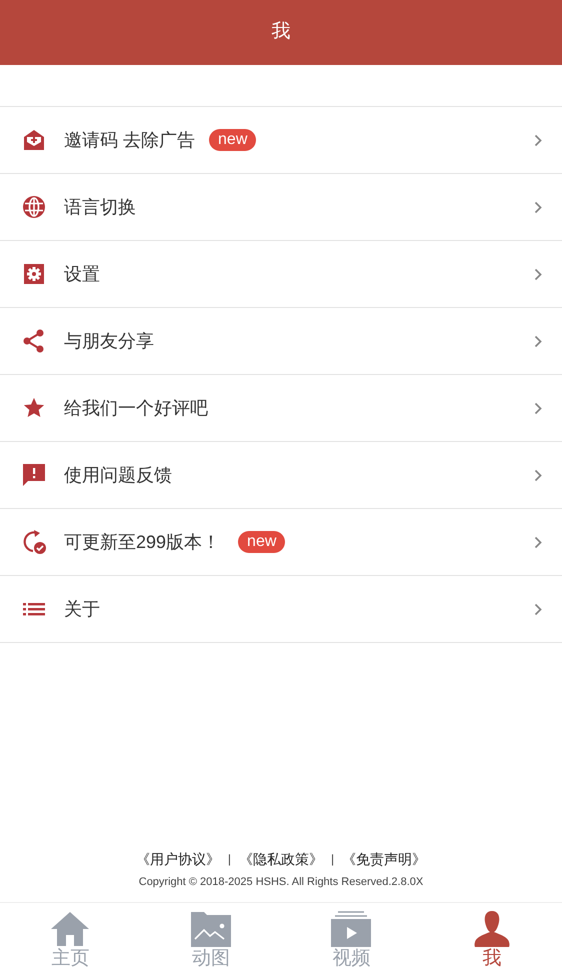  I want to click on menu-label: 给我们一个好评吧, so click(136, 408).